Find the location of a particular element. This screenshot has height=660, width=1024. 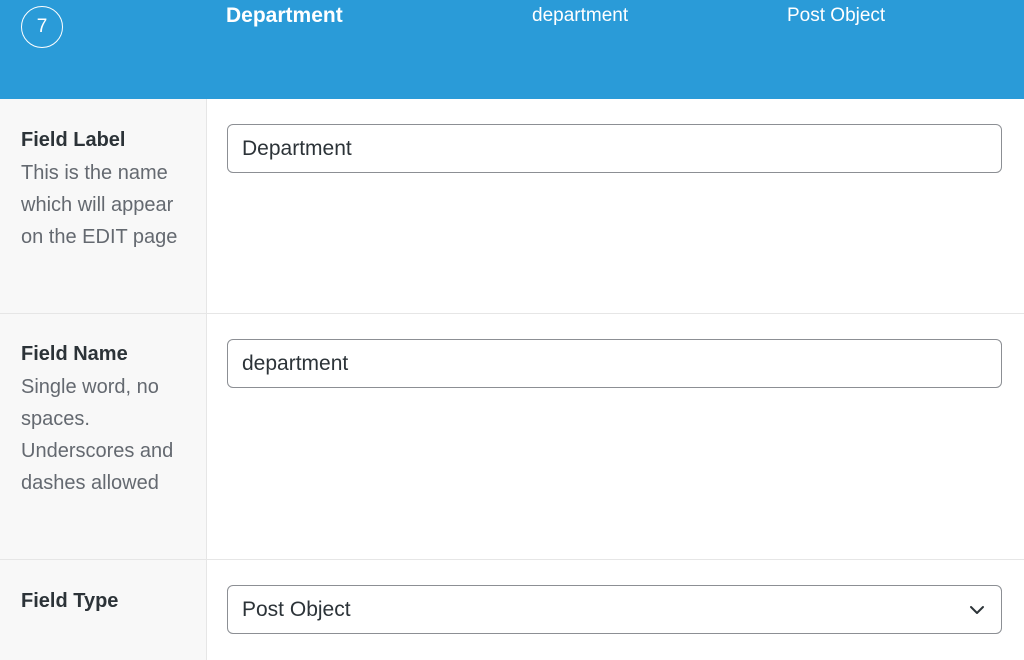

field-type-select: Post Object is located at coordinates (614, 609).